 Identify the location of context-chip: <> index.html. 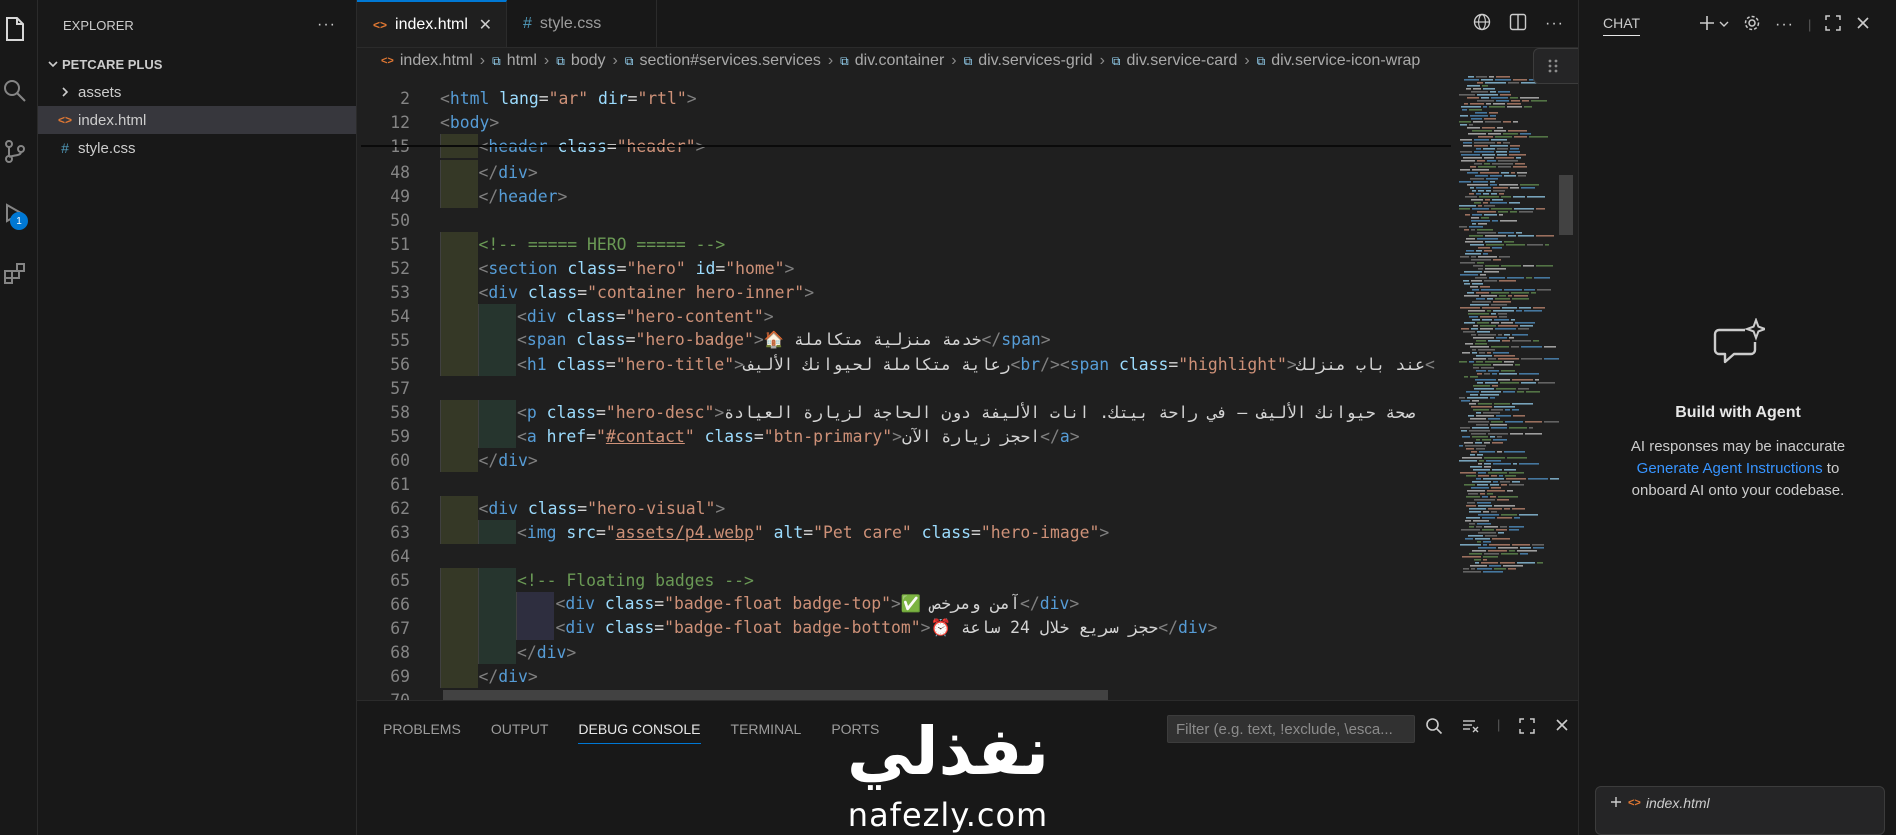
(1669, 803).